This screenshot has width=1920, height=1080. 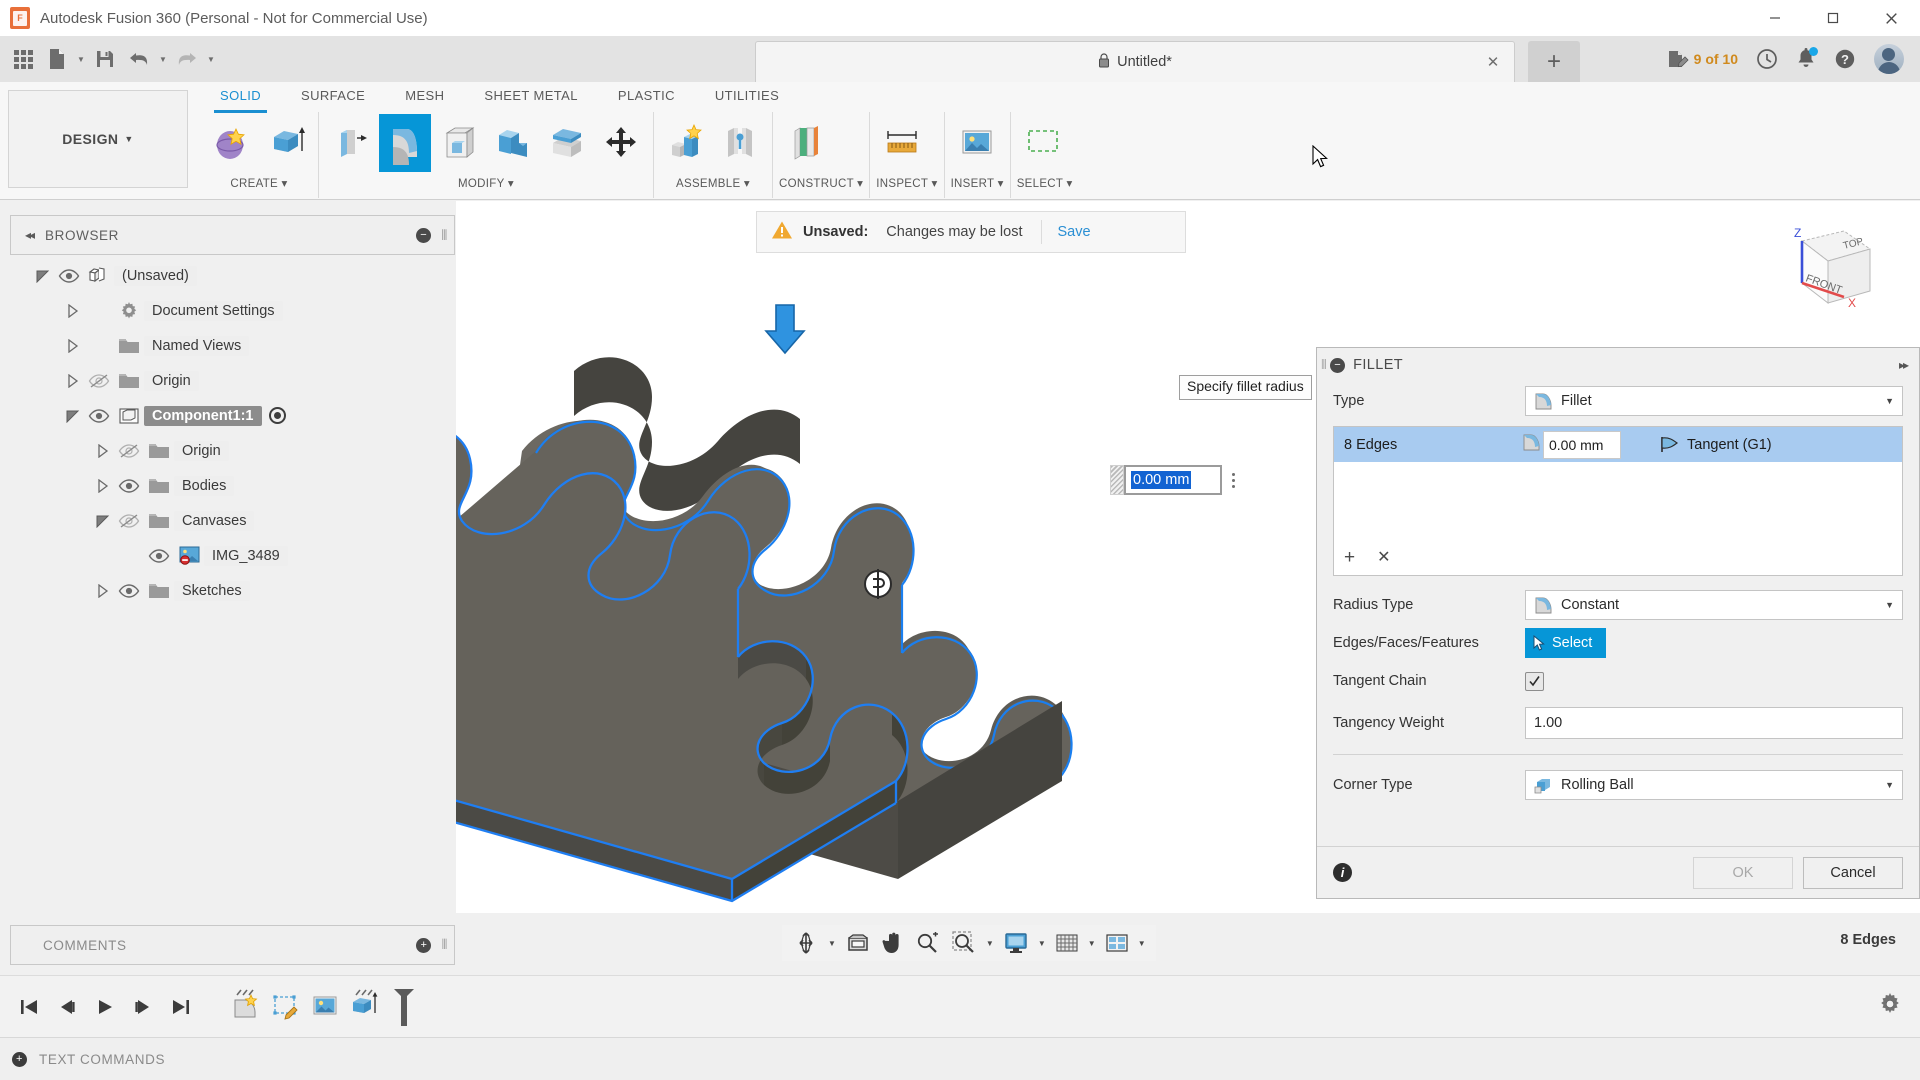 What do you see at coordinates (1493, 62) in the screenshot?
I see `close-tab-icon: ✕` at bounding box center [1493, 62].